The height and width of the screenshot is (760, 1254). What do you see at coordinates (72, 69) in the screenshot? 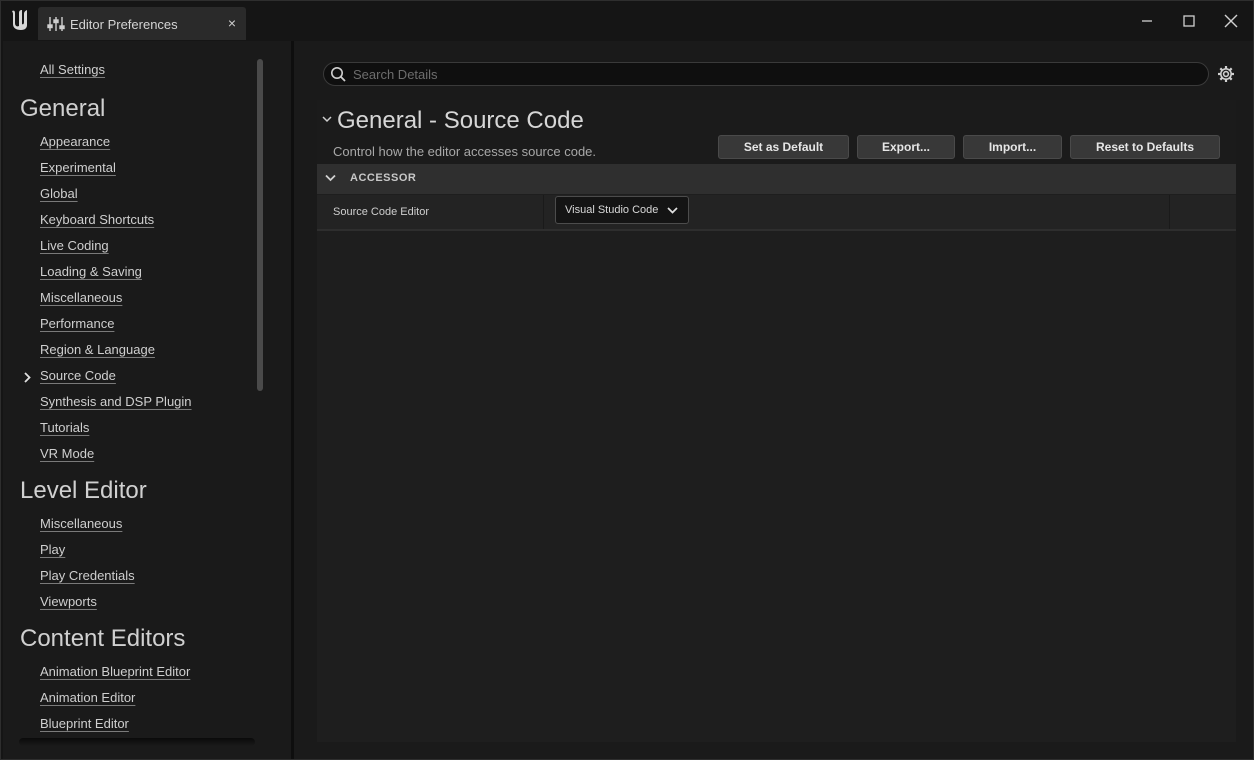
I see `all-settings-link: All Settings` at bounding box center [72, 69].